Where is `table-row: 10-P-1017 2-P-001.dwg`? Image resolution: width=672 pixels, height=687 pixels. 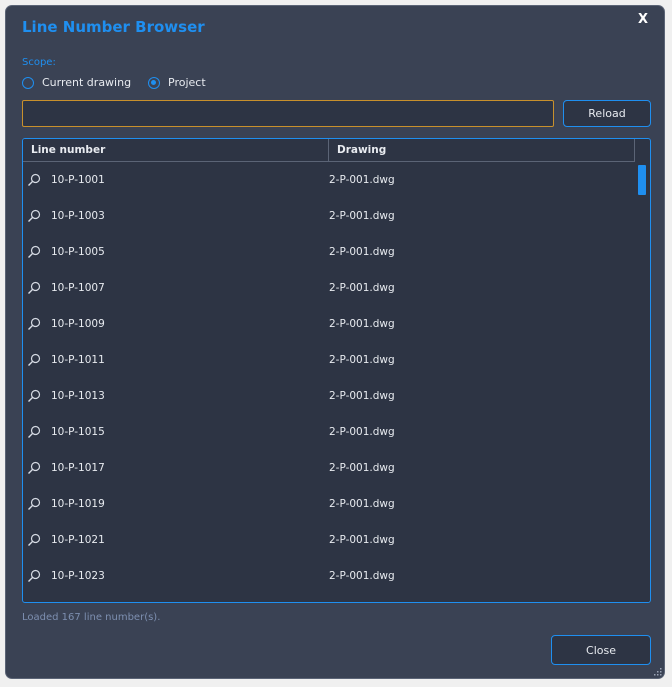
table-row: 10-P-1017 2-P-001.dwg is located at coordinates (329, 468).